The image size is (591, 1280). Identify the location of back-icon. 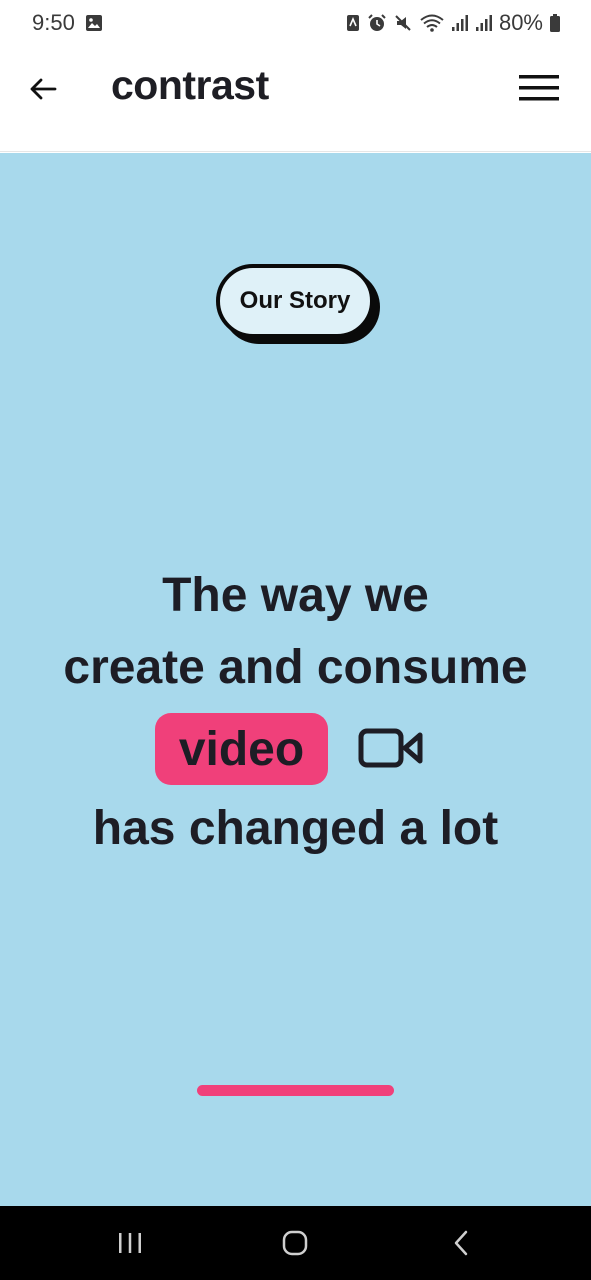
(461, 1243).